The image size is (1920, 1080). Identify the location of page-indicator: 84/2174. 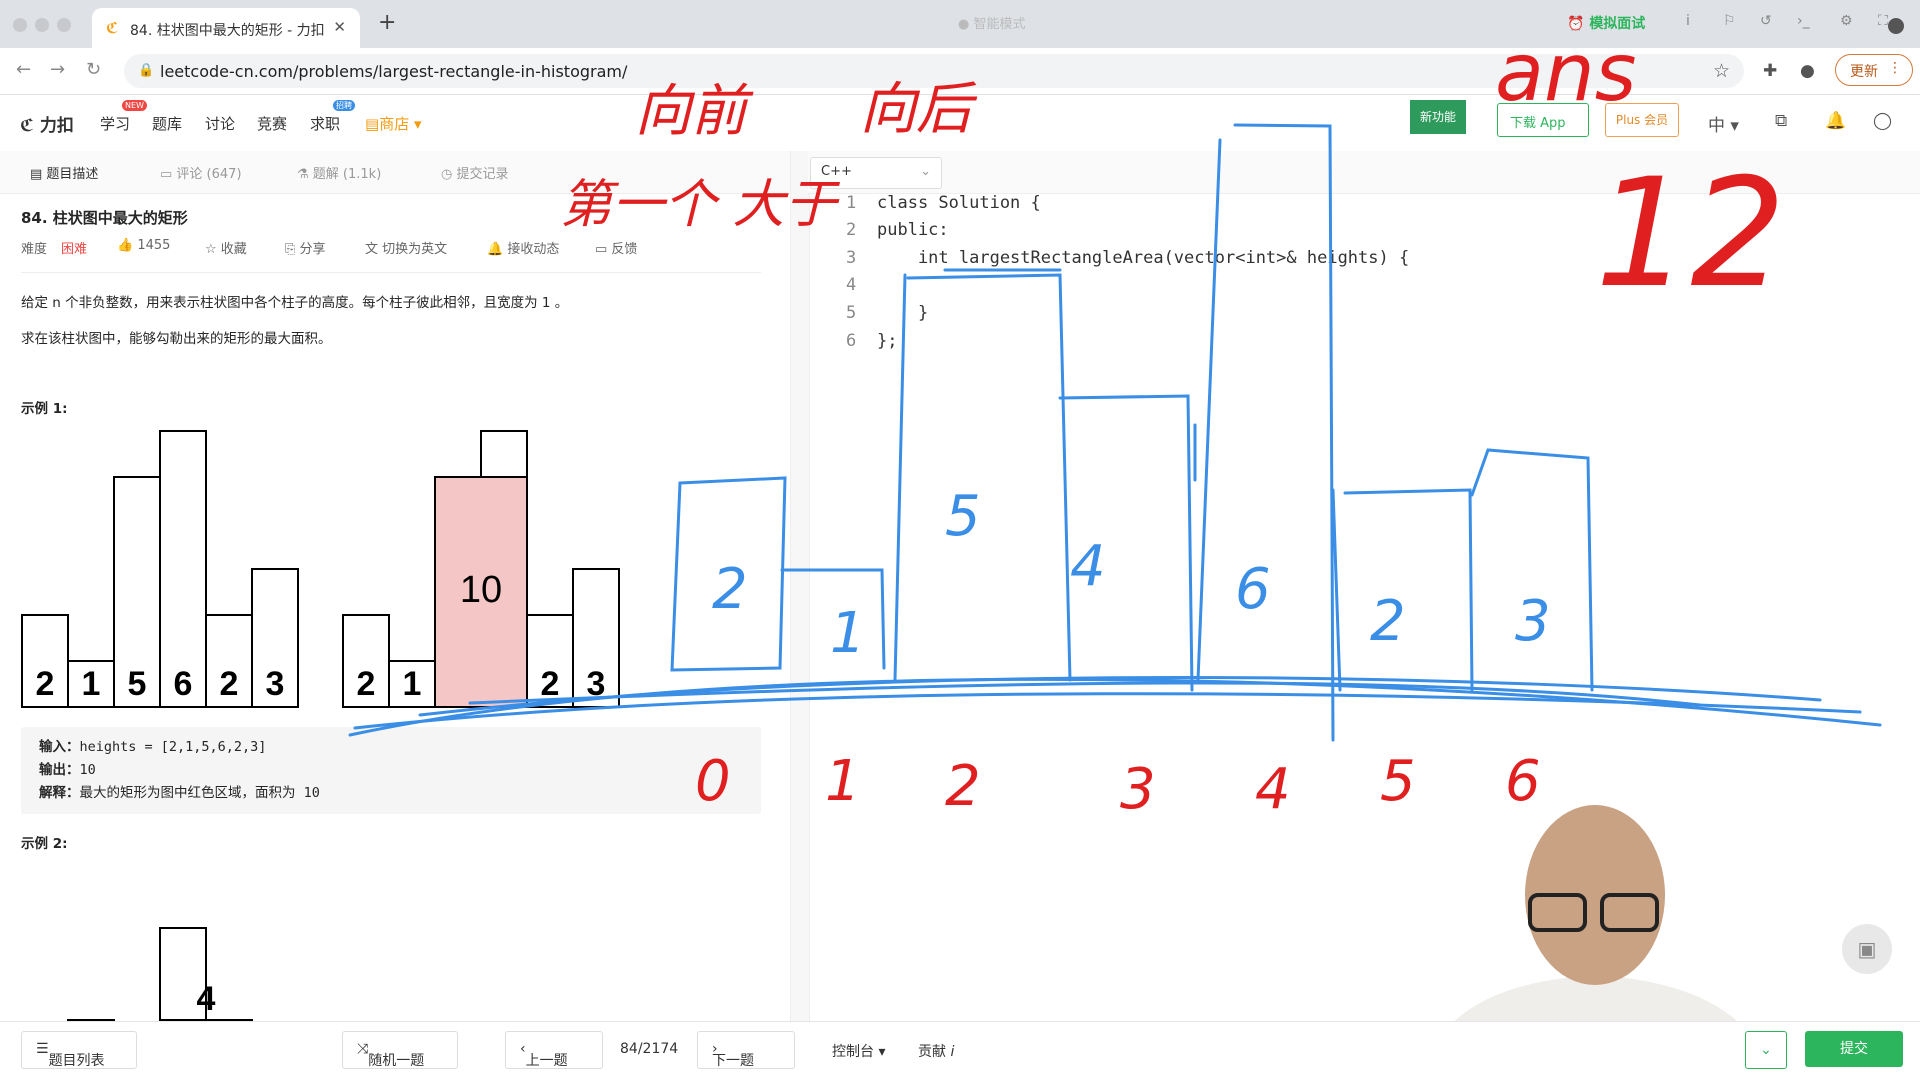
(649, 1049).